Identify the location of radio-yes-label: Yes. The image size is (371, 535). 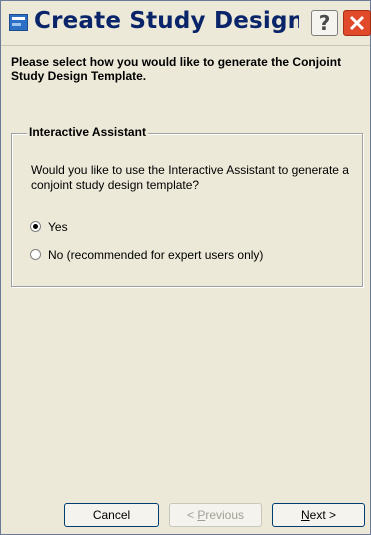
(58, 227).